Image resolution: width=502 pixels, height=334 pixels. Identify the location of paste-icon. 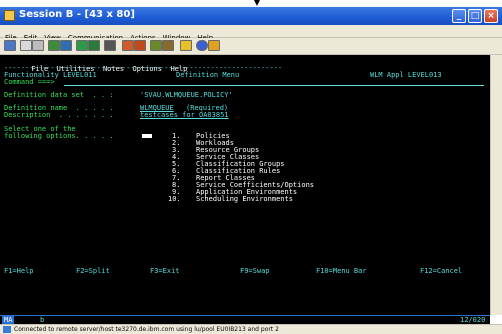
(26, 45).